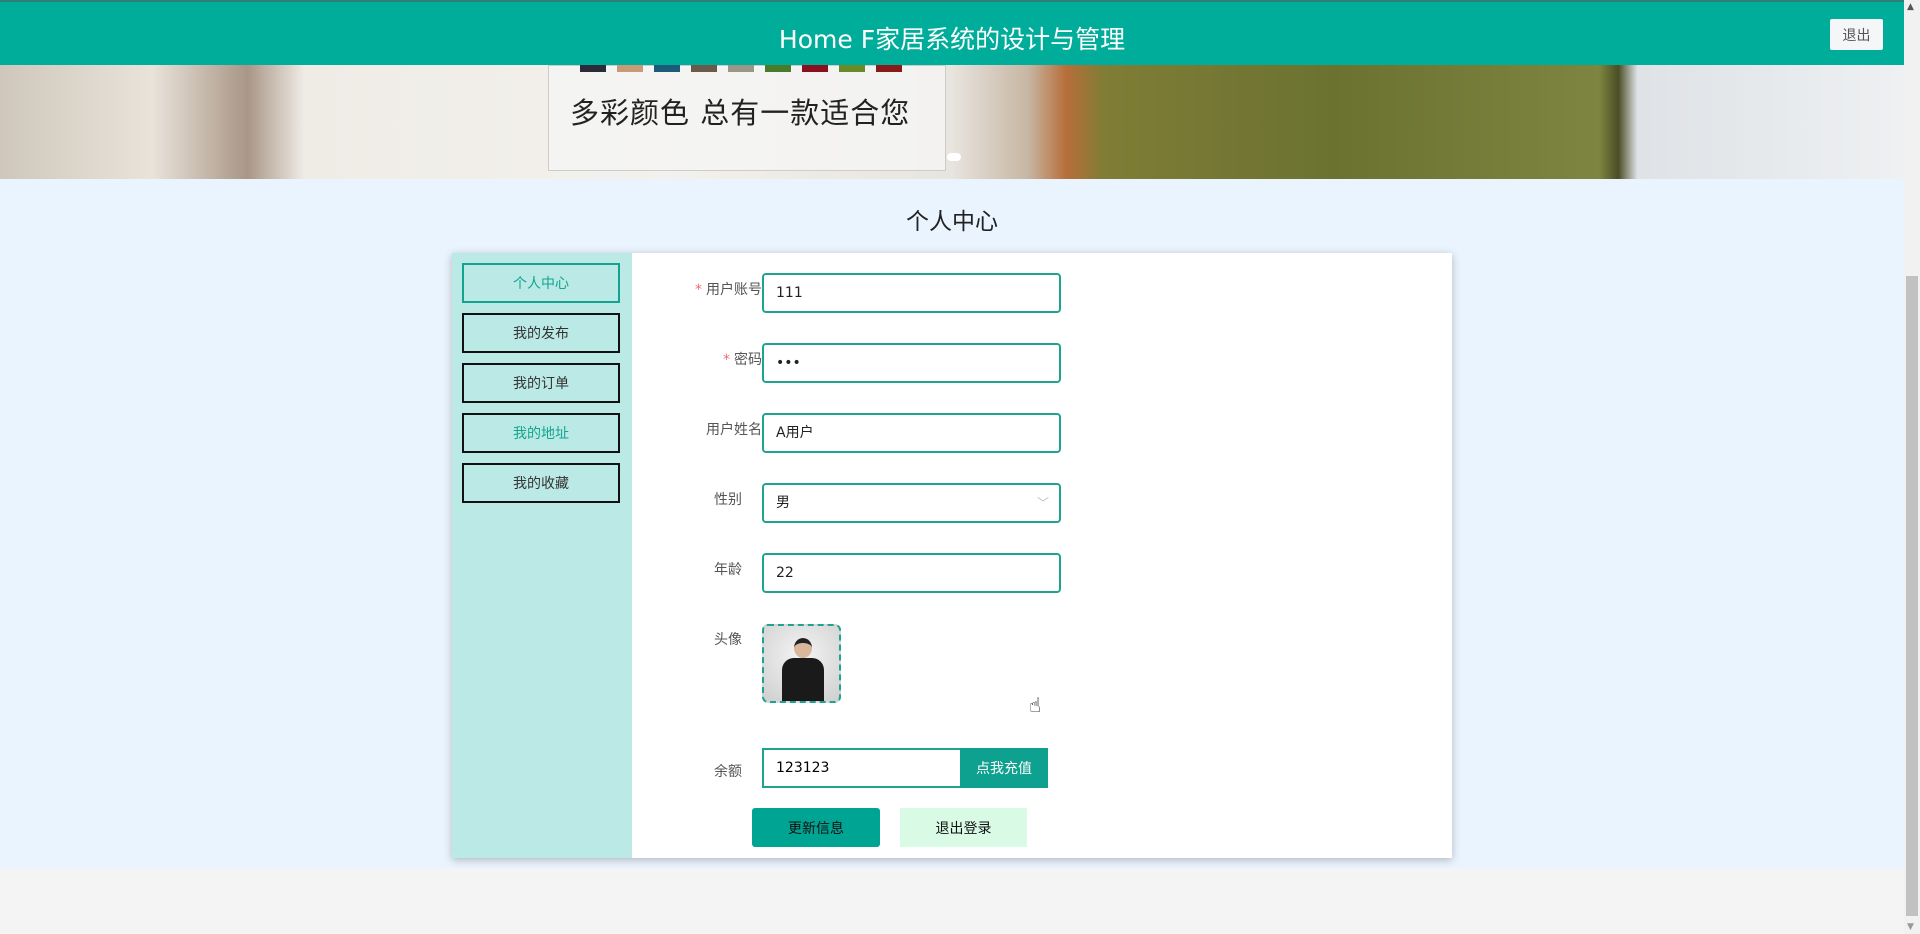  Describe the element at coordinates (816, 827) in the screenshot. I see `update-info-button: 更新信息` at that location.